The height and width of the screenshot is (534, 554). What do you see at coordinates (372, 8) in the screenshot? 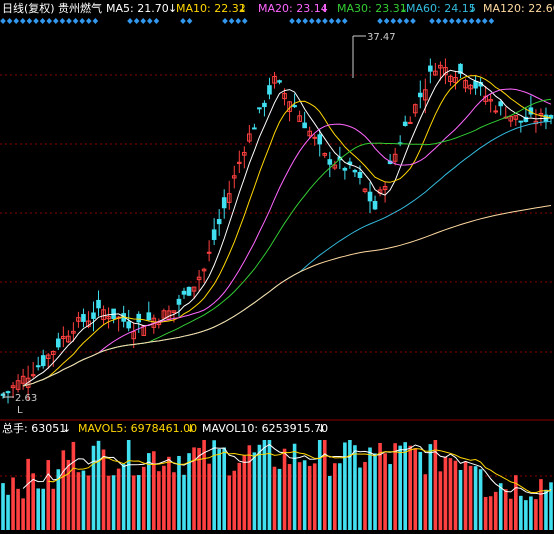
I see `ma-legend-item: MA30: 23.31` at bounding box center [372, 8].